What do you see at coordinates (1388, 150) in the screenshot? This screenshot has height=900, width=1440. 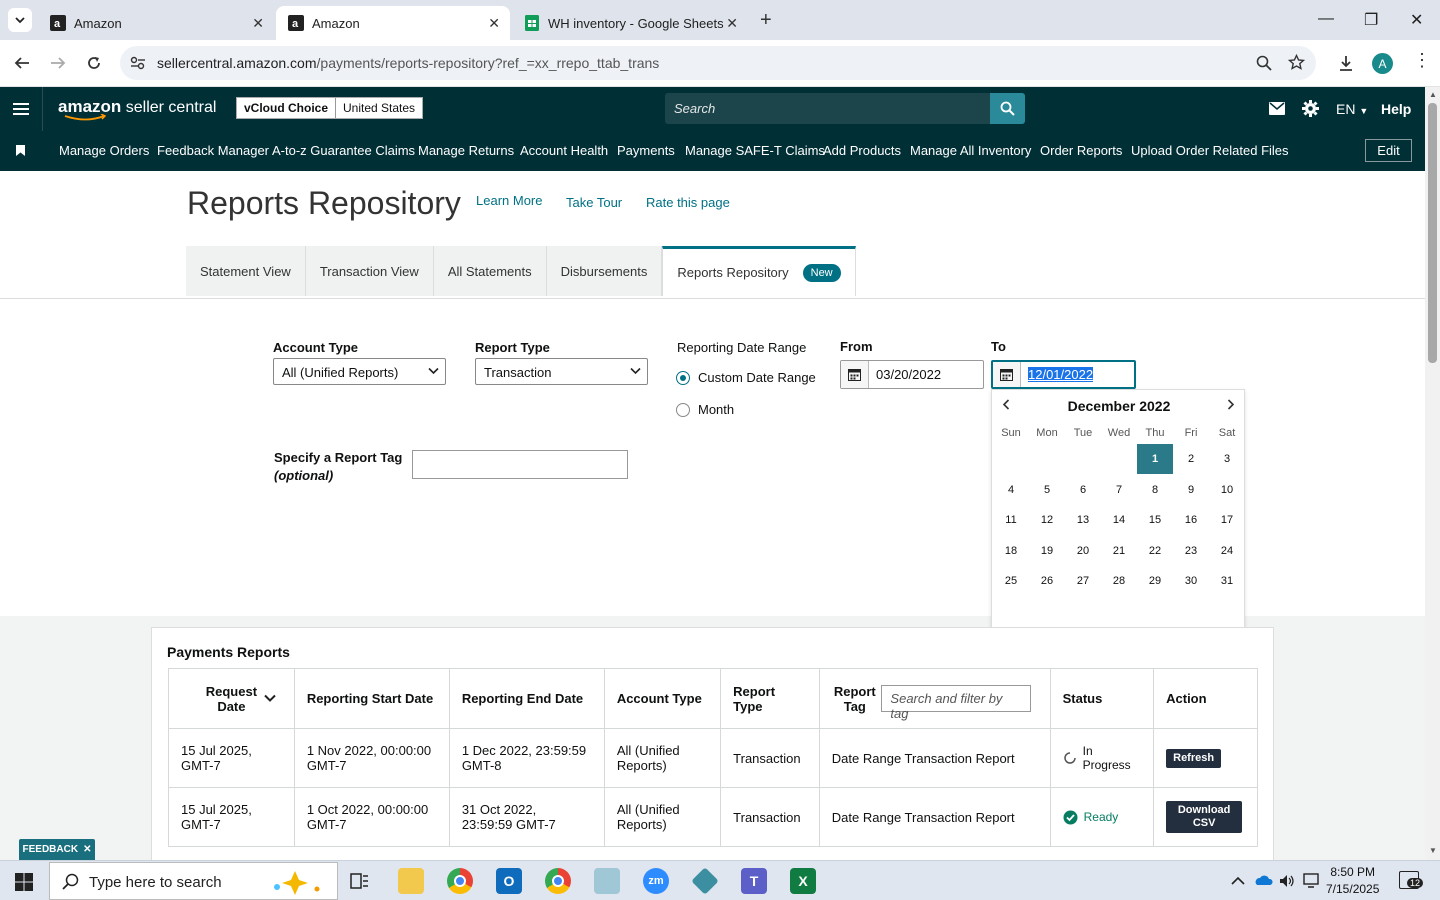 I see `edit-nav-button: Edit` at bounding box center [1388, 150].